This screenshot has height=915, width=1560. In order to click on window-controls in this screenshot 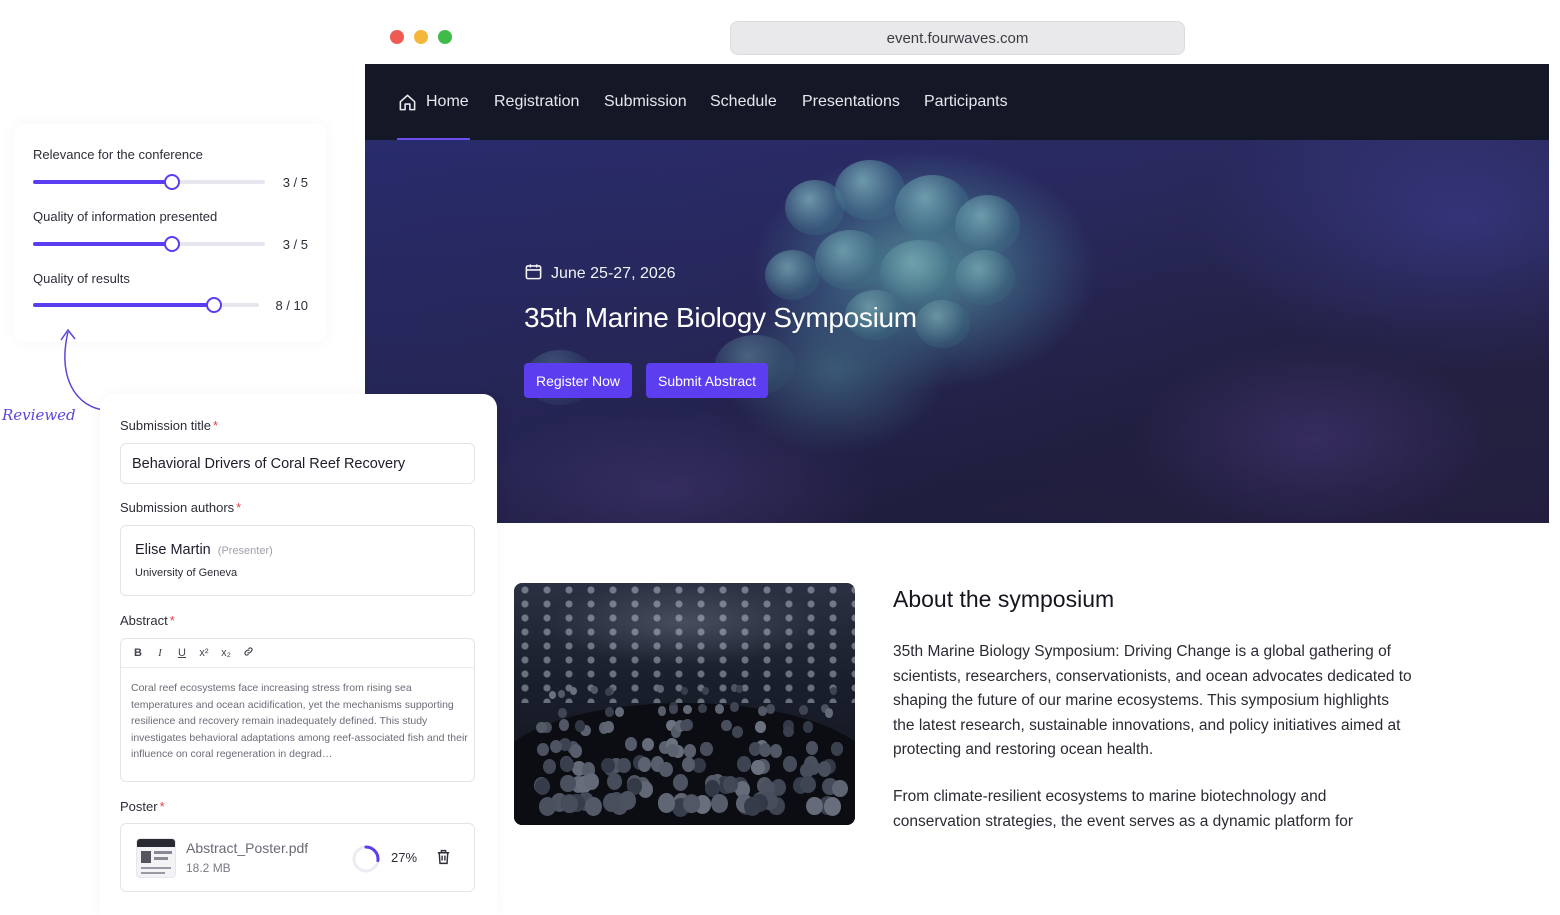, I will do `click(421, 37)`.